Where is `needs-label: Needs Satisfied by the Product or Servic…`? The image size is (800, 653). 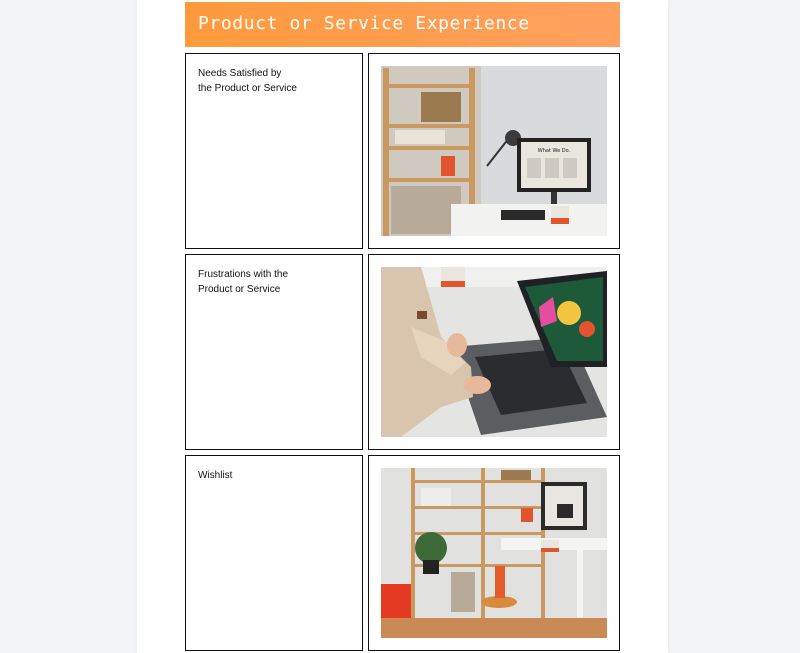
needs-label: Needs Satisfied by the Product or Servic… is located at coordinates (247, 81).